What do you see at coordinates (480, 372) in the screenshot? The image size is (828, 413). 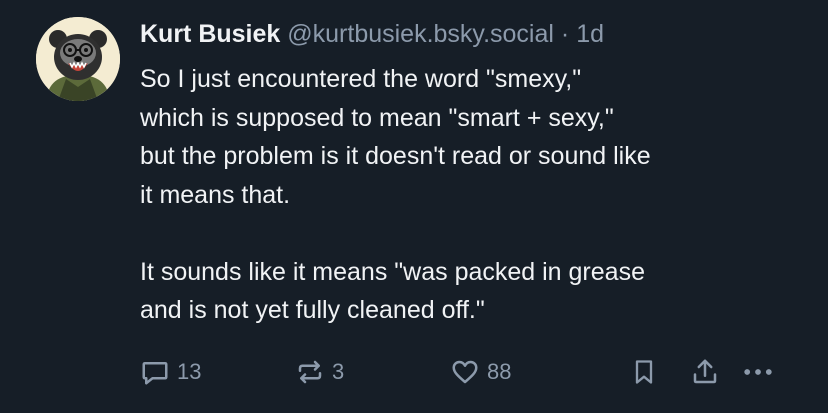 I see `like-button: 88` at bounding box center [480, 372].